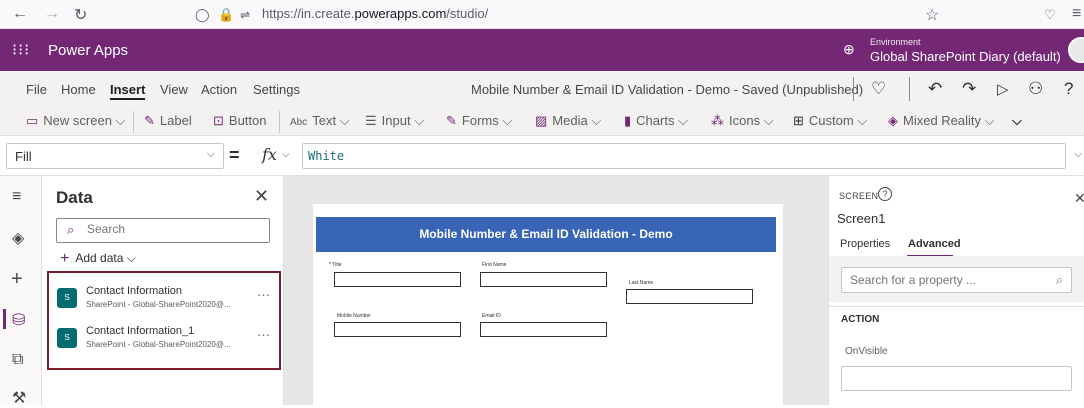  What do you see at coordinates (935, 89) in the screenshot?
I see `undo-icon: ↶` at bounding box center [935, 89].